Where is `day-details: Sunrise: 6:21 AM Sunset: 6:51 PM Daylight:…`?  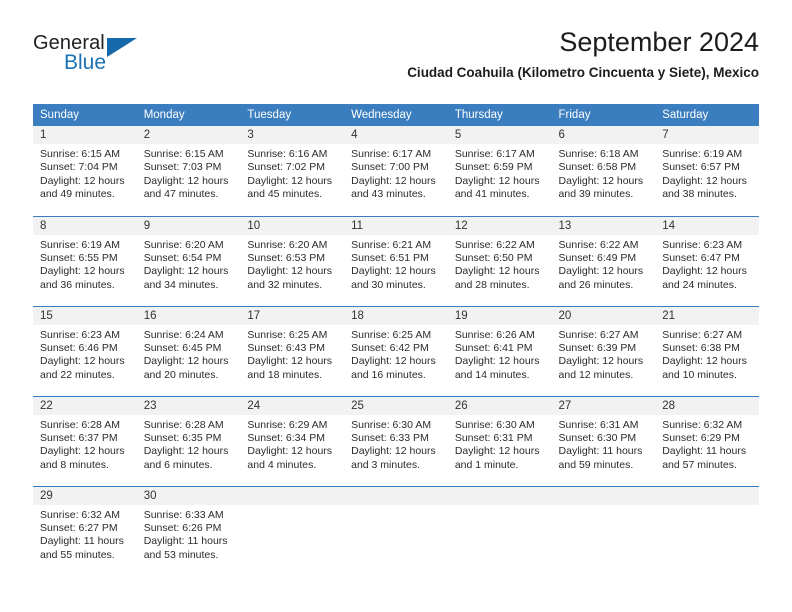
day-details: Sunrise: 6:21 AM Sunset: 6:51 PM Daylight:… is located at coordinates (396, 264).